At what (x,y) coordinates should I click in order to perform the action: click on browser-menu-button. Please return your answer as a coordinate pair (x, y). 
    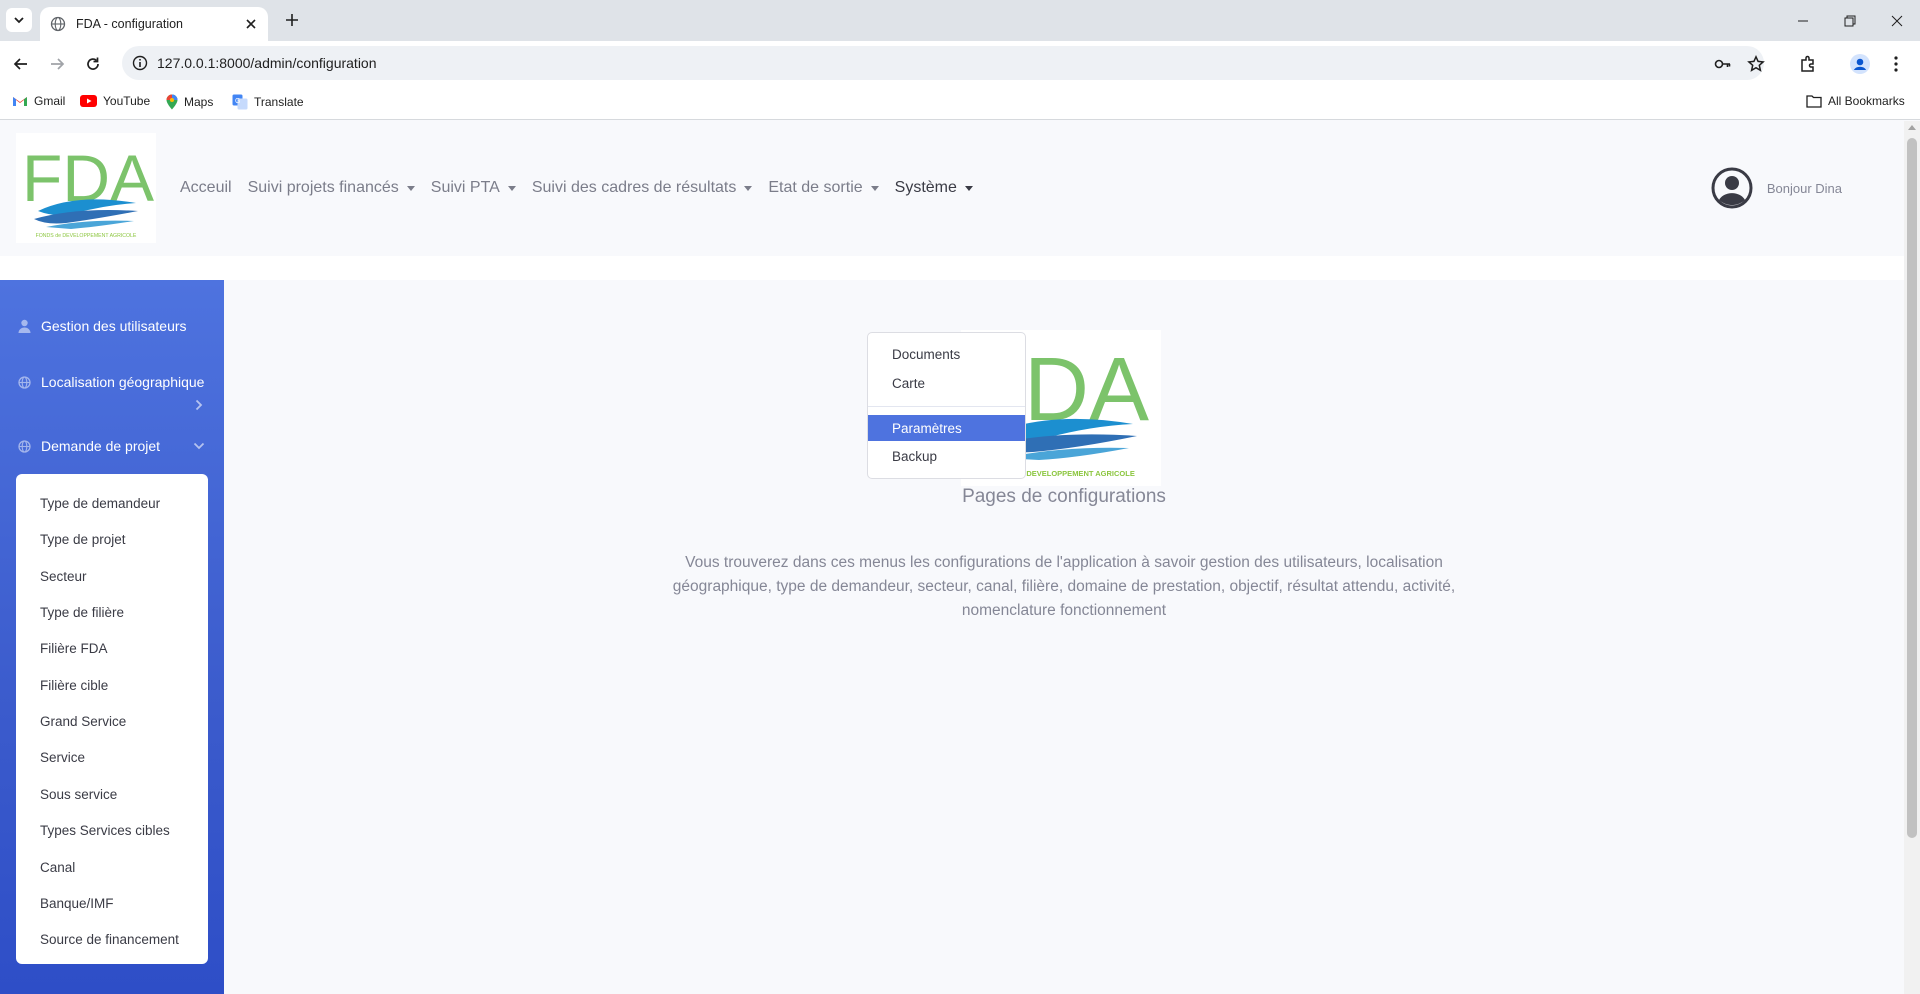
    Looking at the image, I should click on (1896, 64).